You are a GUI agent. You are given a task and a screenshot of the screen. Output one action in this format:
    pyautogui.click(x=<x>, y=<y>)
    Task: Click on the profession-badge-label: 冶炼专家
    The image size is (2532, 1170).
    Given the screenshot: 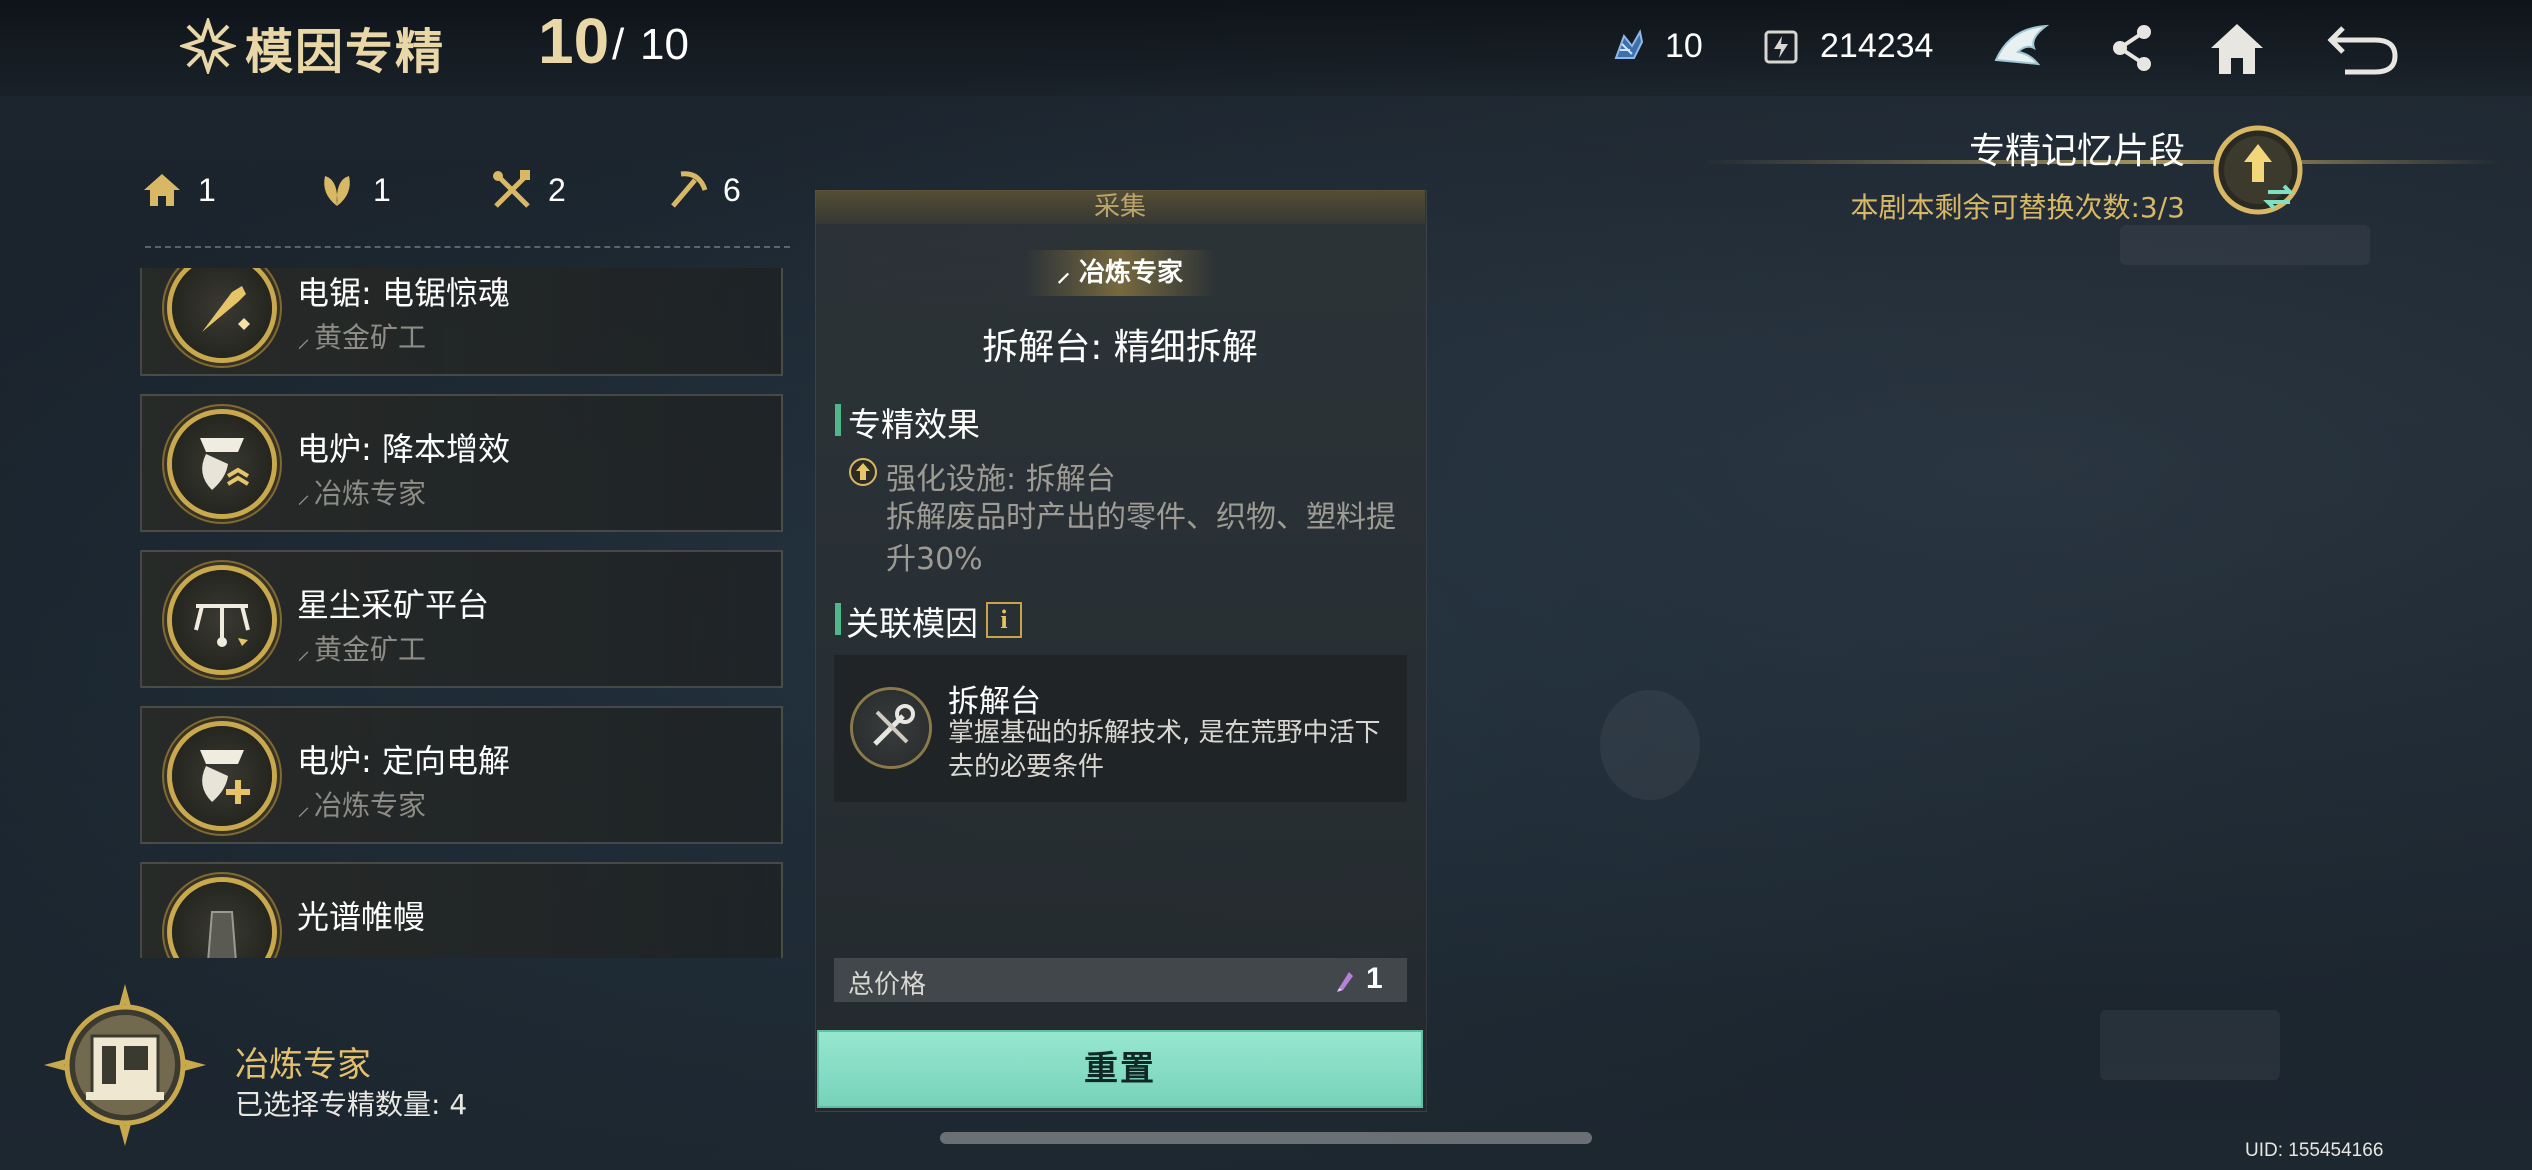 What is the action you would take?
    pyautogui.click(x=1131, y=273)
    